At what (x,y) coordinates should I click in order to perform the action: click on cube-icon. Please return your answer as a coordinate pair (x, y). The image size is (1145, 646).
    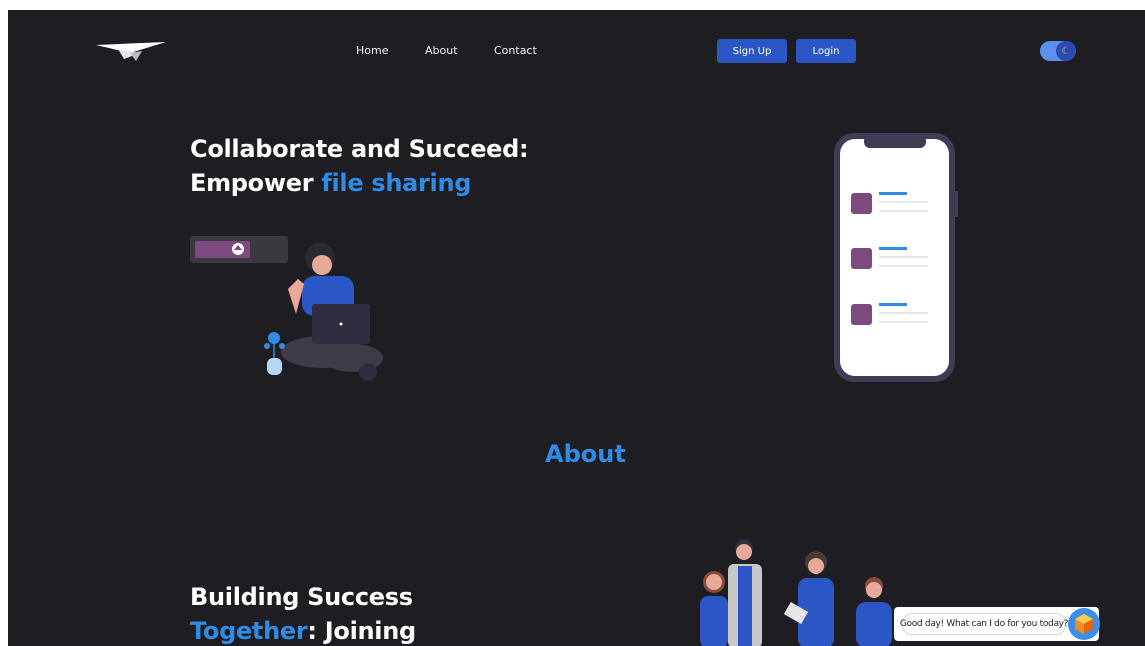
    Looking at the image, I should click on (1084, 624).